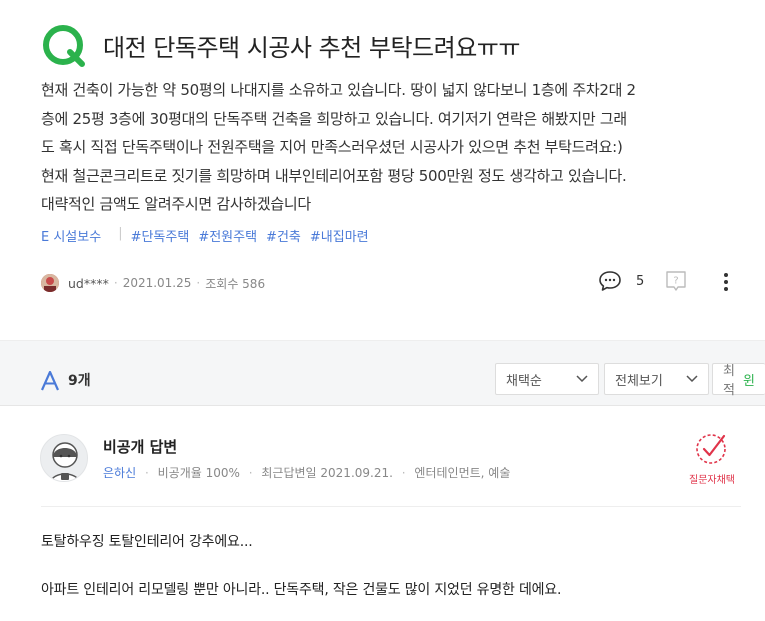 This screenshot has width=765, height=621. I want to click on latest-toggle: 최적 윈, so click(738, 380).